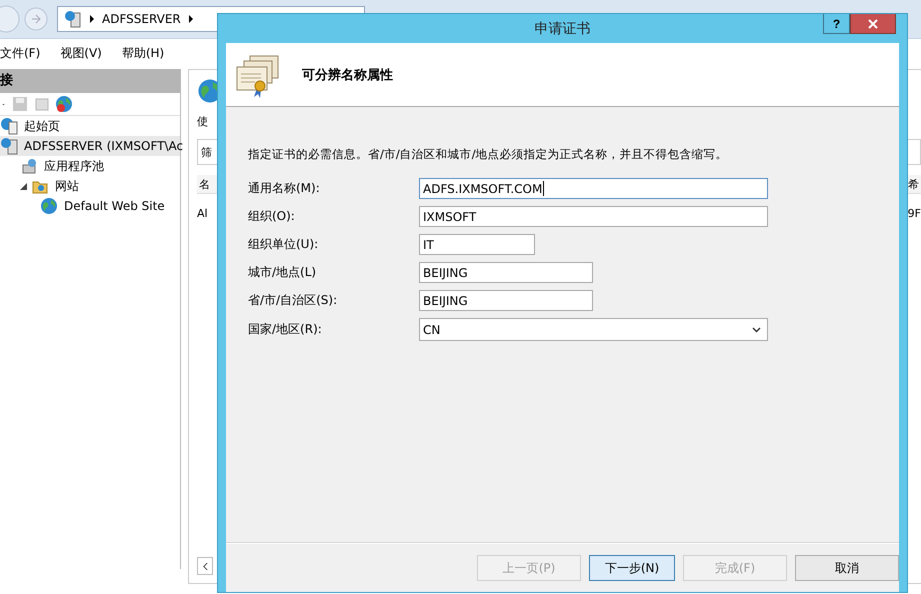 The height and width of the screenshot is (594, 921). Describe the element at coordinates (148, 53) in the screenshot. I see `menu-item: 帮助(H)` at that location.